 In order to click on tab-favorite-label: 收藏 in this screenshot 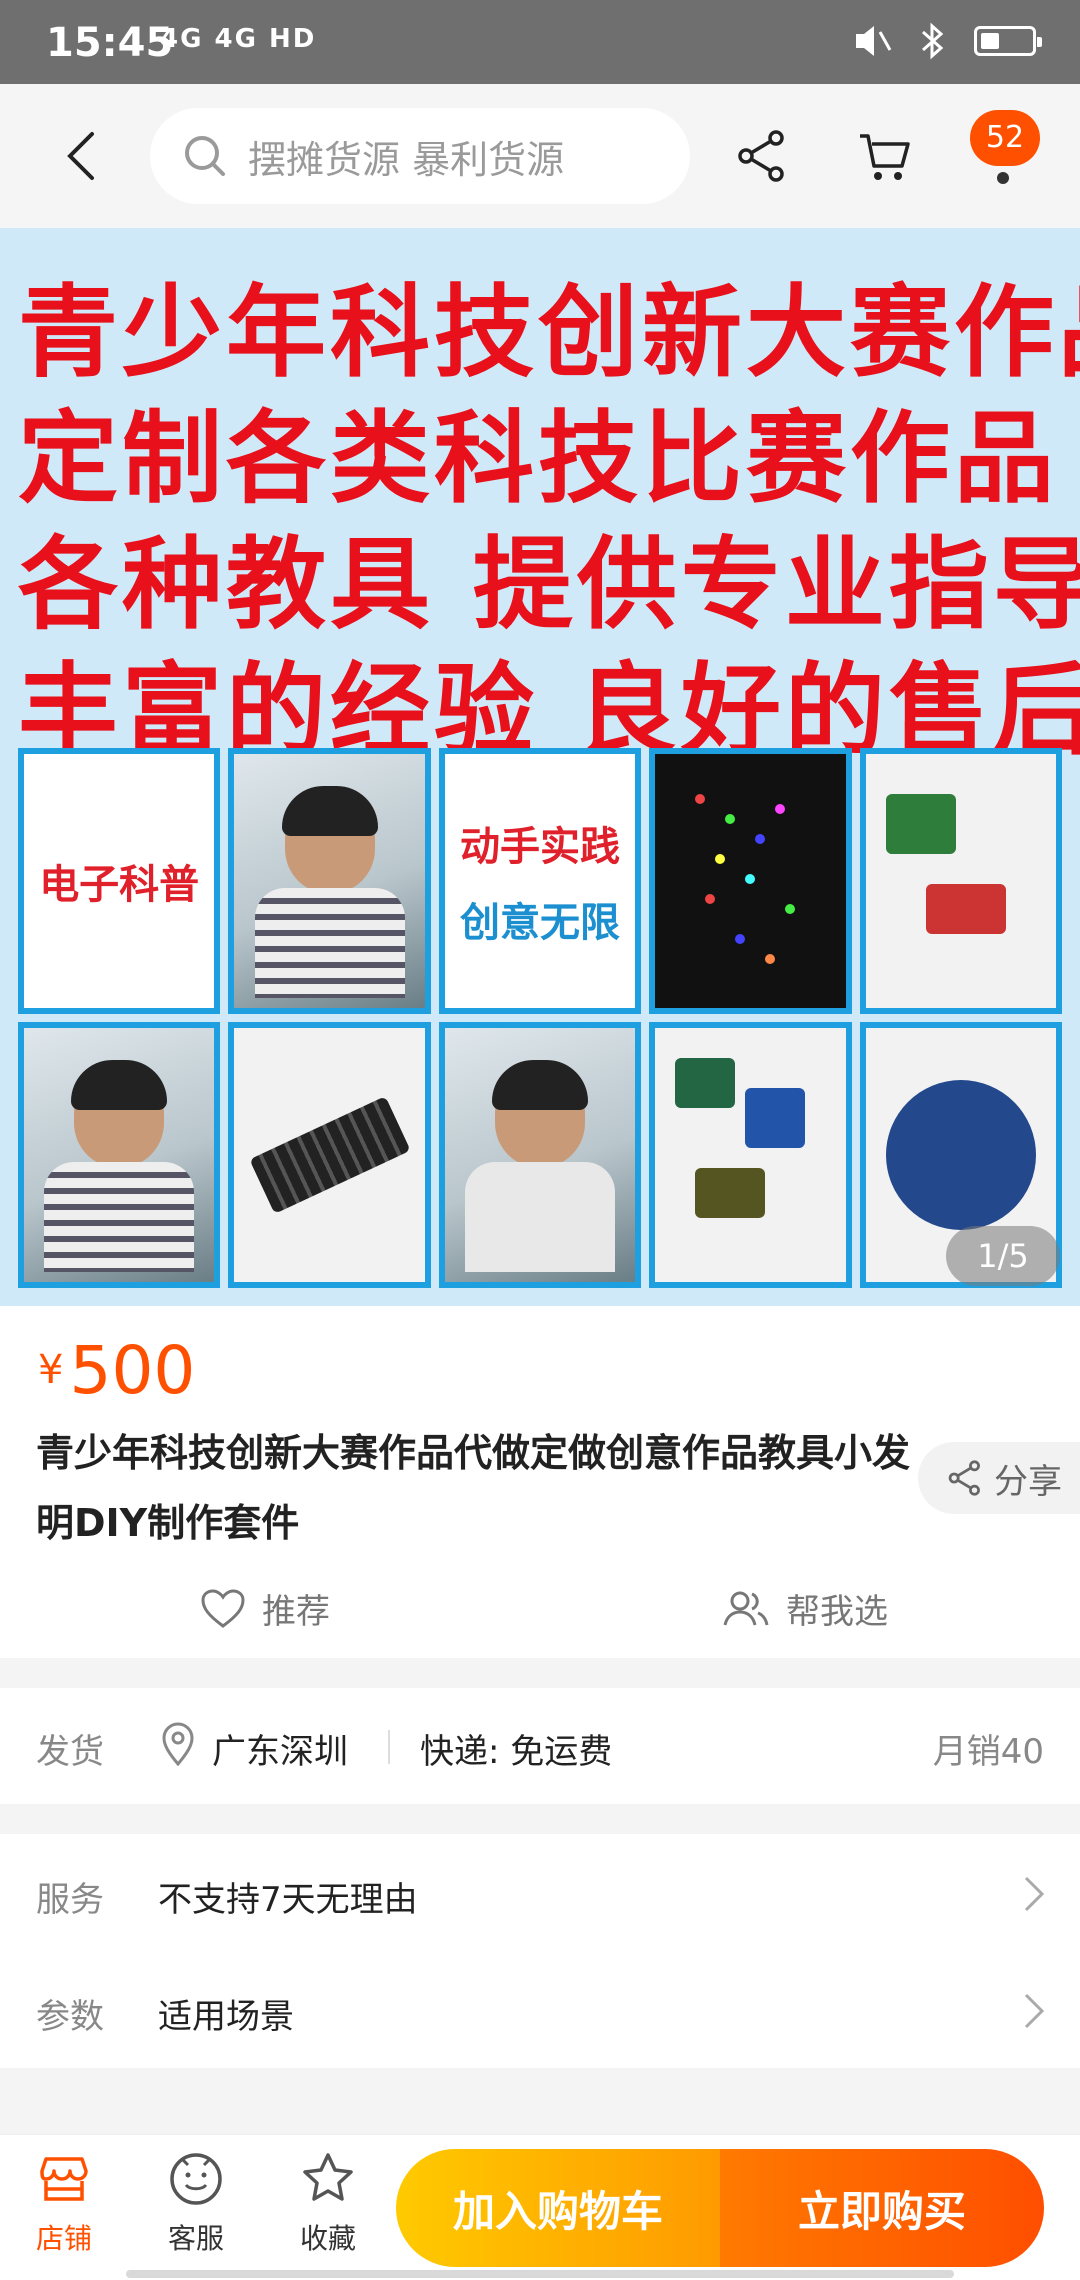, I will do `click(327, 2238)`.